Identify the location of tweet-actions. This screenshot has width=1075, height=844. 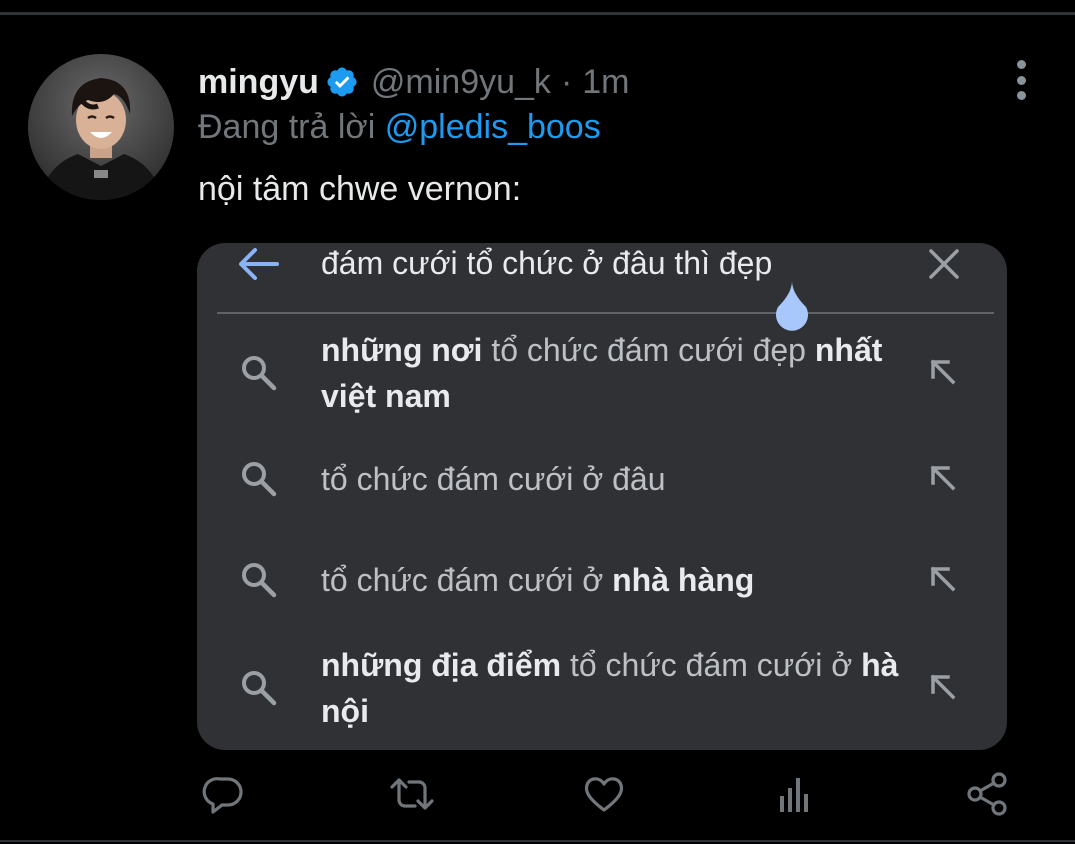
(537, 798).